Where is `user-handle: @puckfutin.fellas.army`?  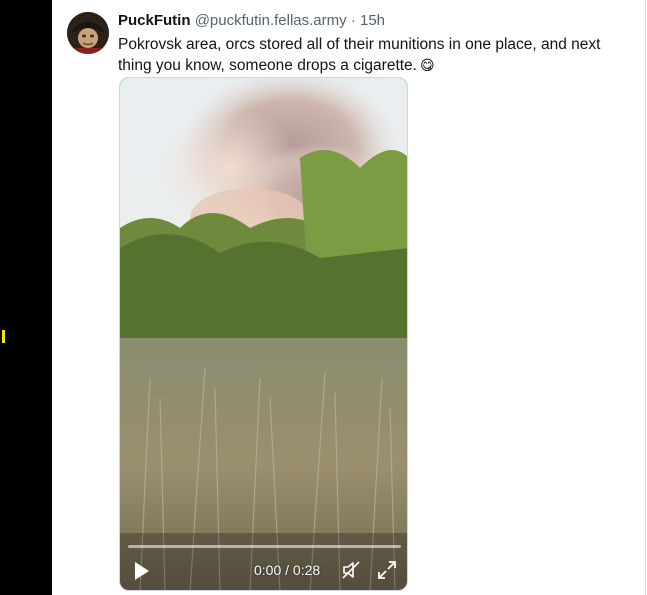 user-handle: @puckfutin.fellas.army is located at coordinates (271, 20).